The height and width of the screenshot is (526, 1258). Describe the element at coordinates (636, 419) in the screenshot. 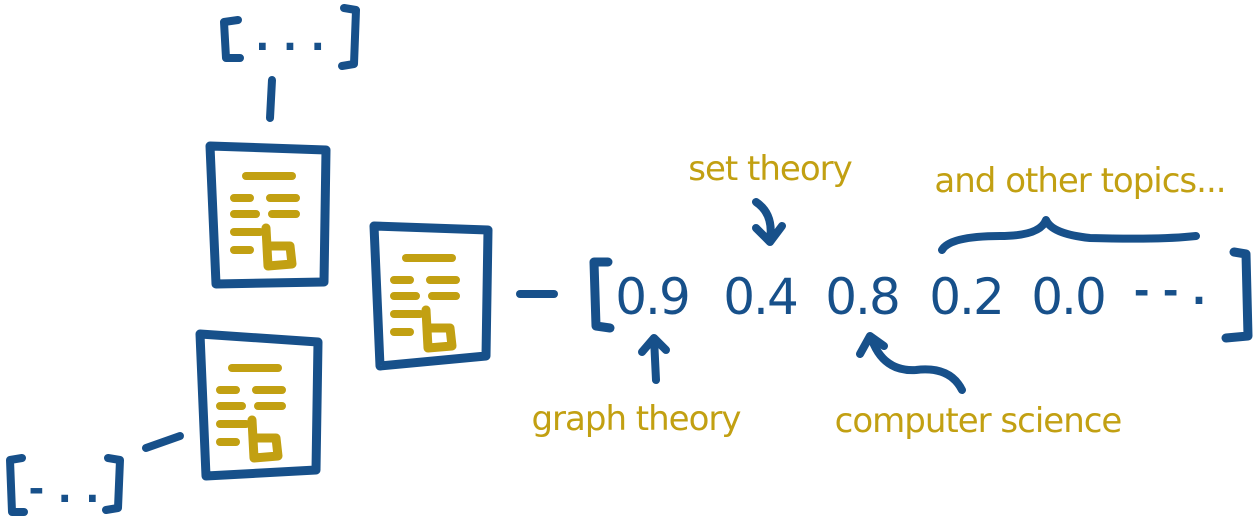

I see `label-graph-theory: graph theory` at that location.